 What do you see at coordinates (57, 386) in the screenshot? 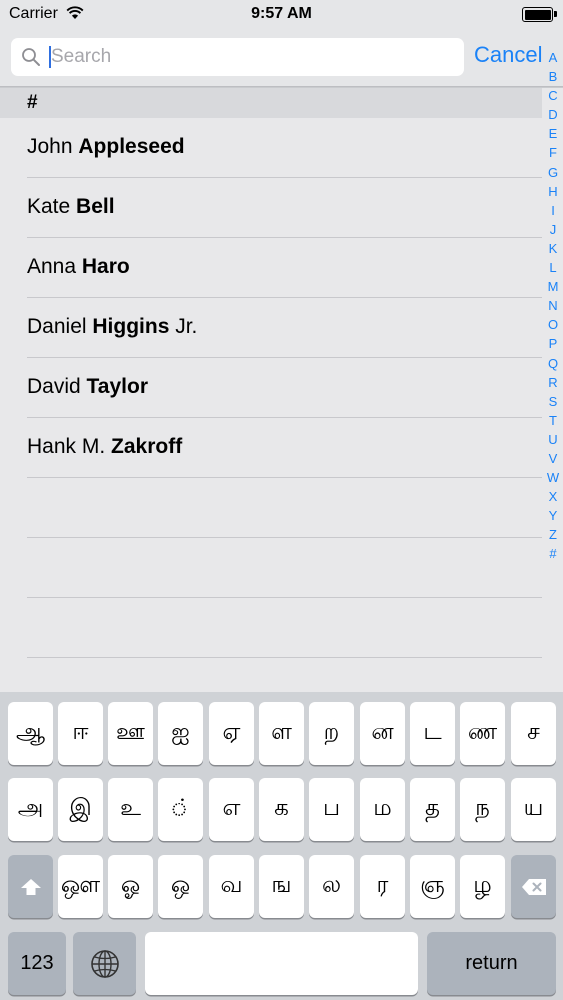
I see `contact-first-name: David` at bounding box center [57, 386].